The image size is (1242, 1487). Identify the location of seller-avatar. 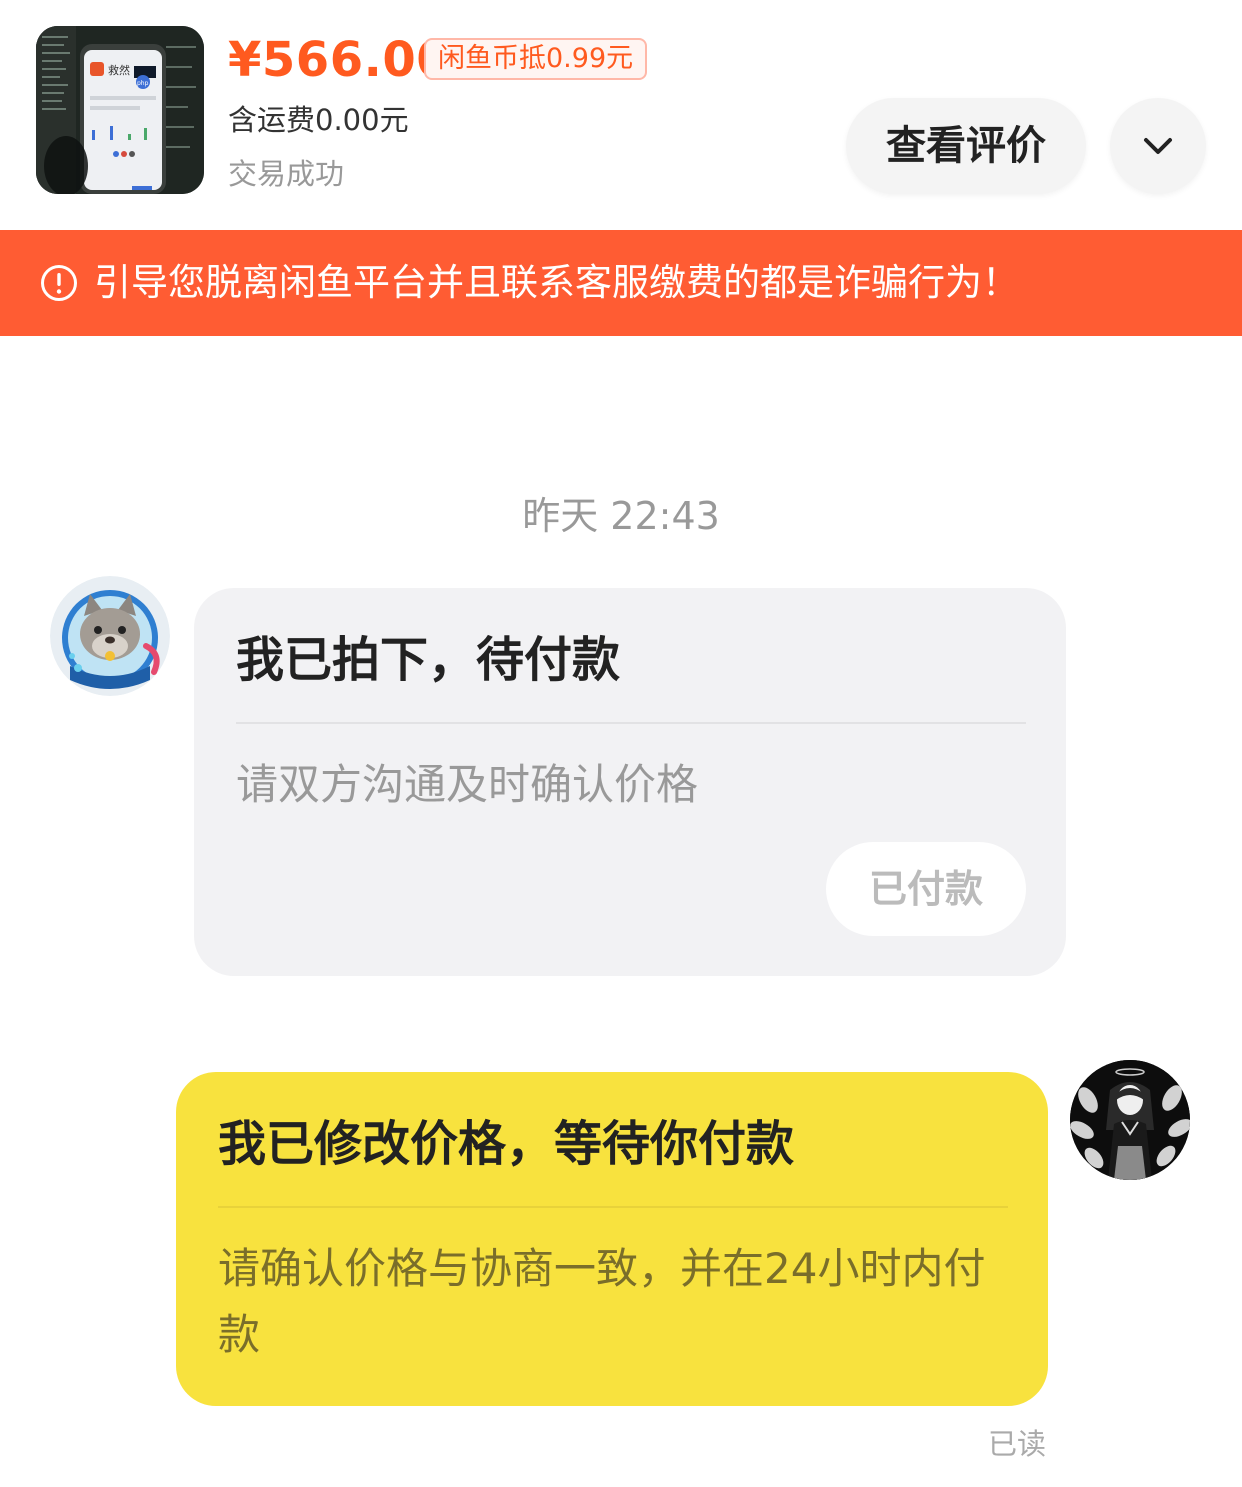
(110, 636).